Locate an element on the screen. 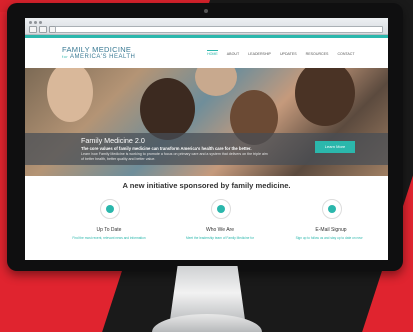  hero-title: Family Medicine 2.0 is located at coordinates (113, 140).